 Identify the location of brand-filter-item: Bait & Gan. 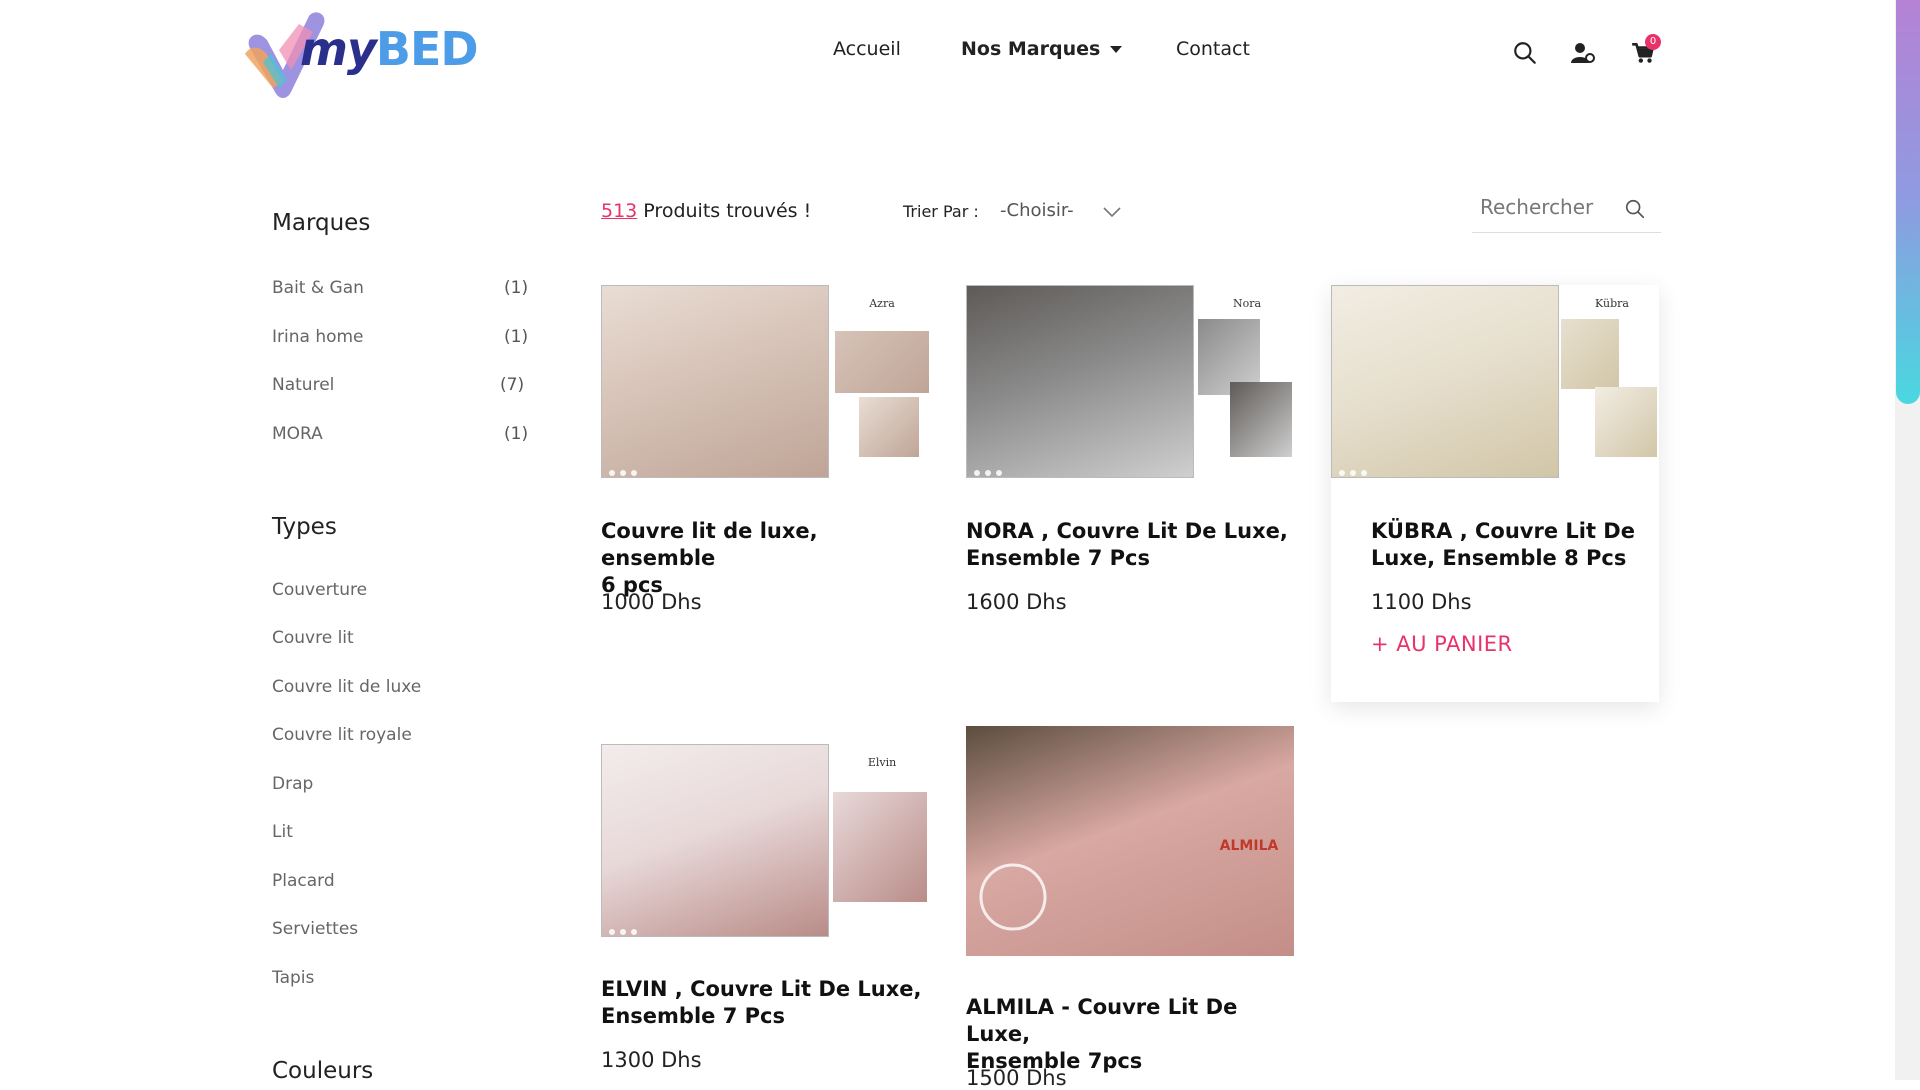
(318, 288).